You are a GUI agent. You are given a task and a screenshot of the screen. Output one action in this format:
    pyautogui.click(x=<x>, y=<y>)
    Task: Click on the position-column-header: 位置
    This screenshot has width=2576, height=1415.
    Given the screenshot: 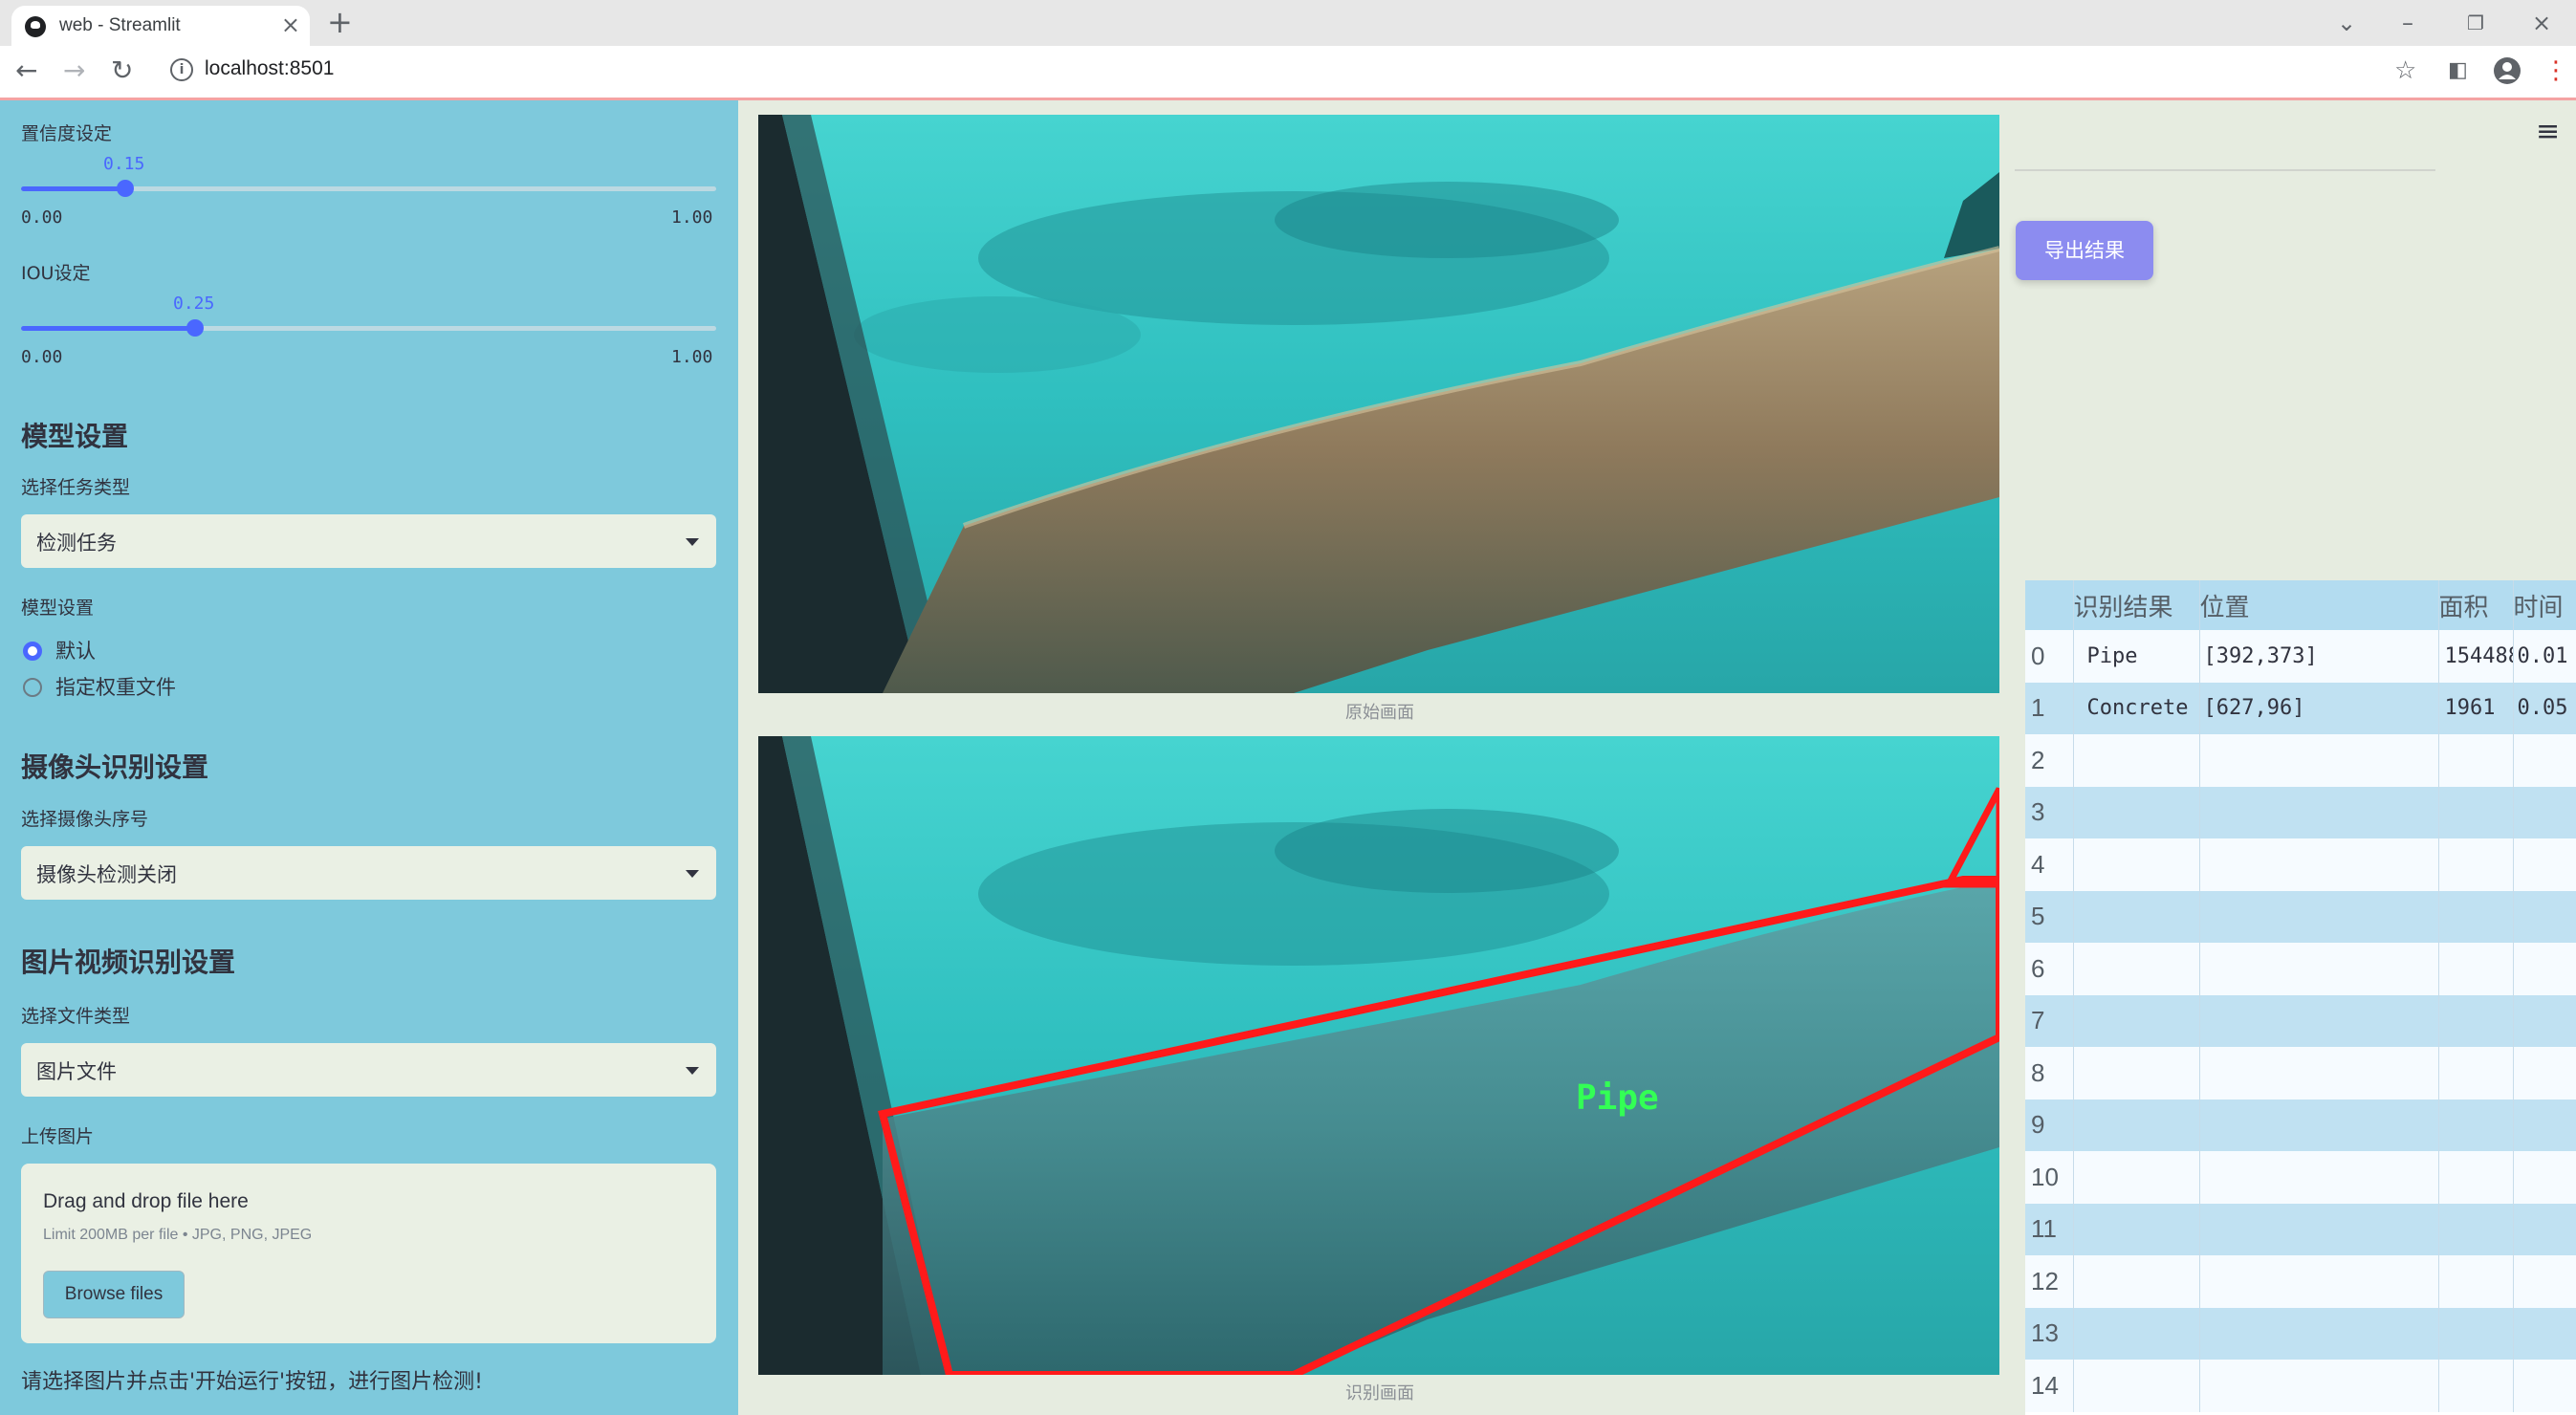 What is the action you would take?
    pyautogui.click(x=2319, y=605)
    